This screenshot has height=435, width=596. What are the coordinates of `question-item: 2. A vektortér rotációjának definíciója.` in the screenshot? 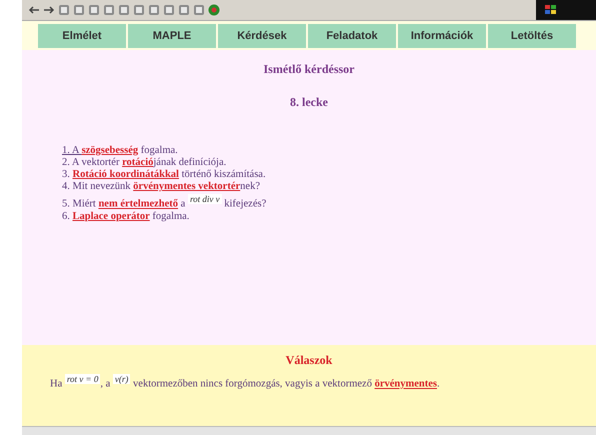 It's located at (145, 163).